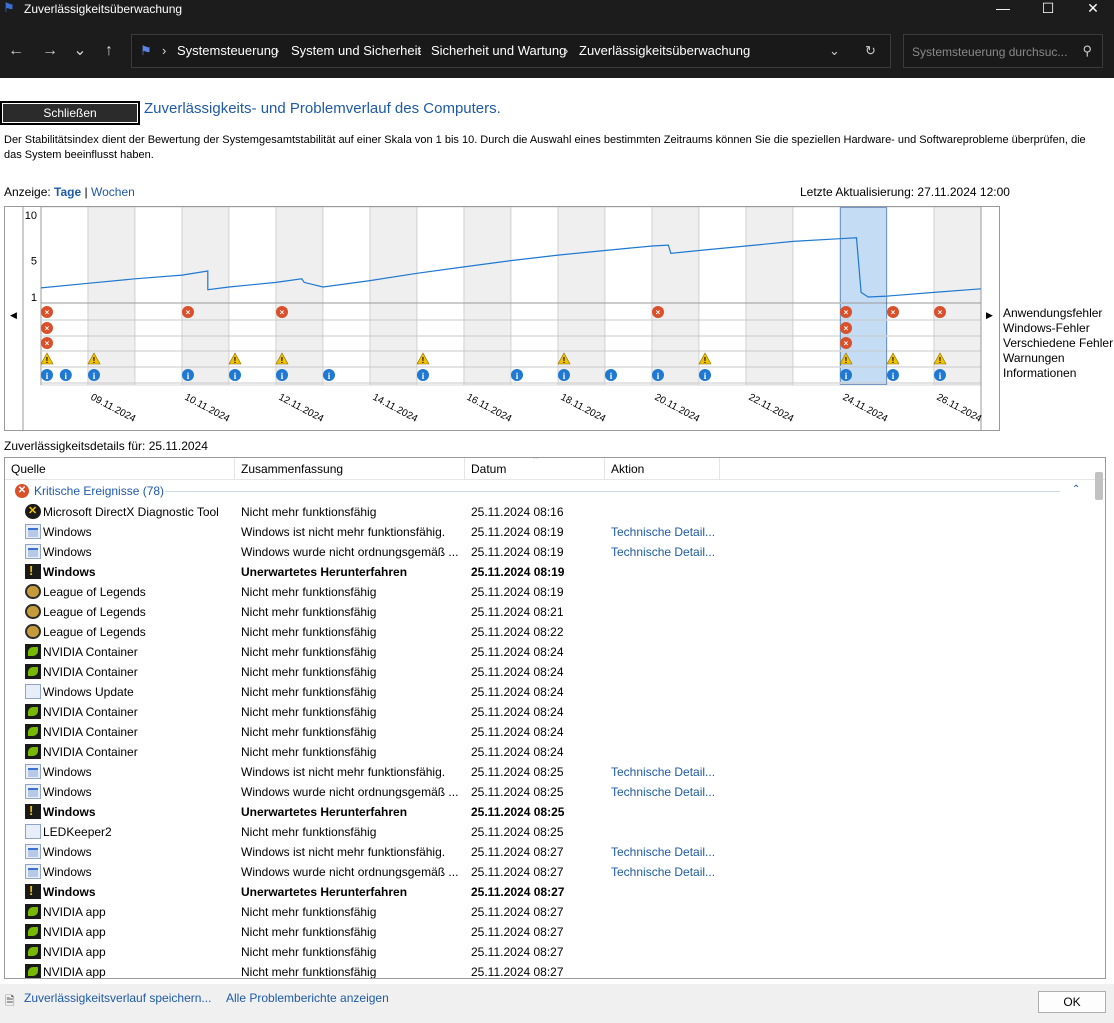 Image resolution: width=1114 pixels, height=1023 pixels. What do you see at coordinates (870, 51) in the screenshot?
I see `refresh-icon: ↻` at bounding box center [870, 51].